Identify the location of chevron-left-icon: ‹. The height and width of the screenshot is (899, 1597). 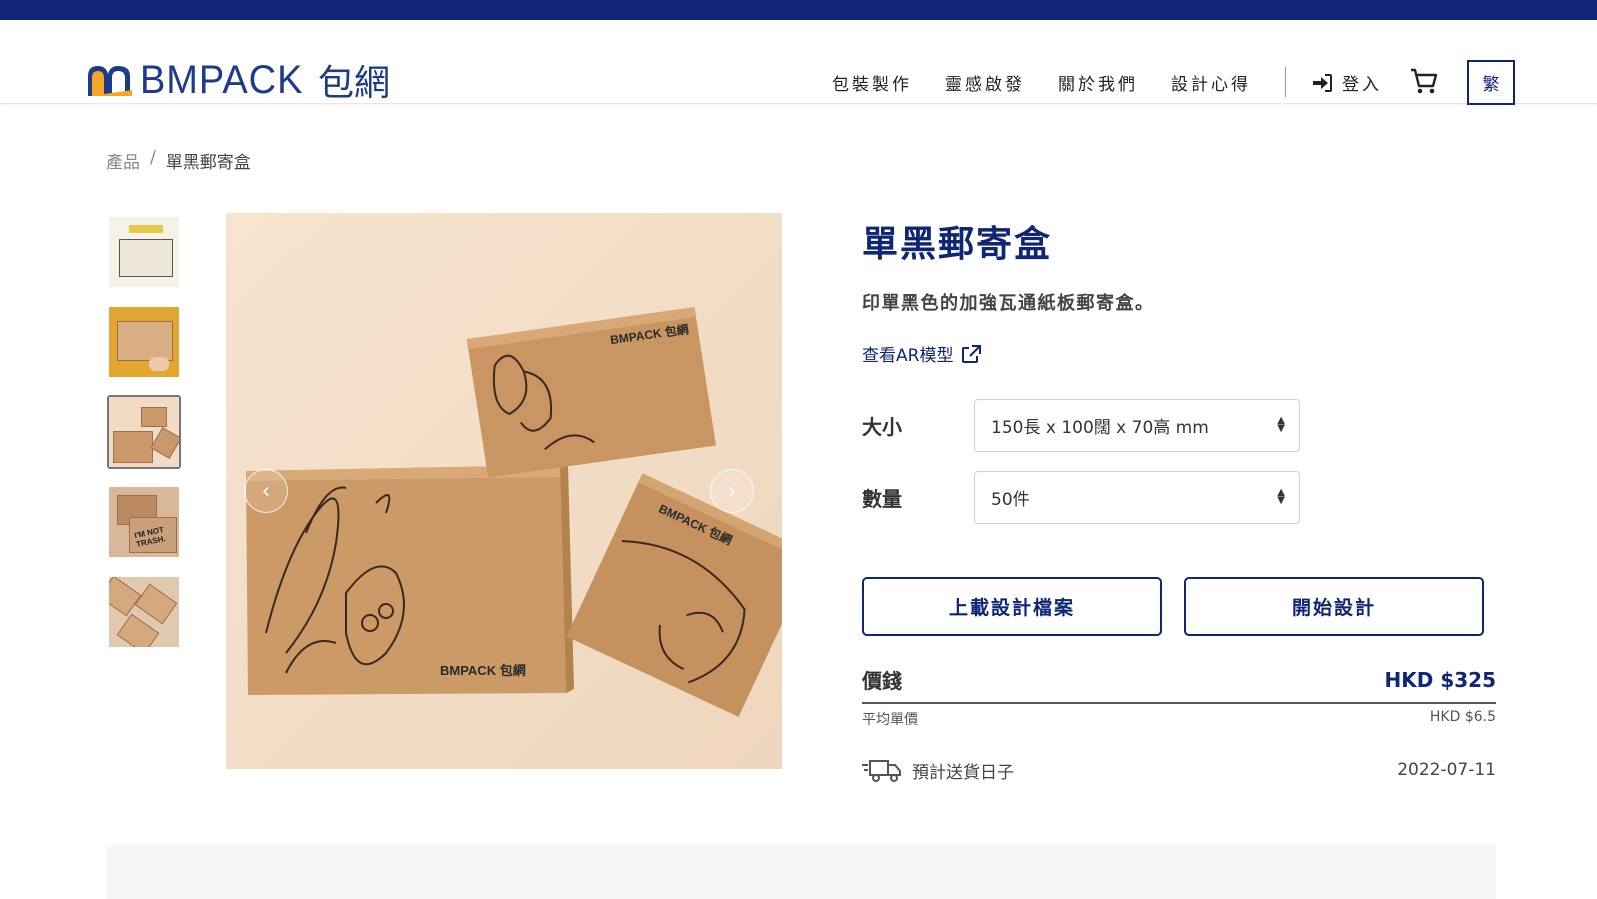
(266, 491).